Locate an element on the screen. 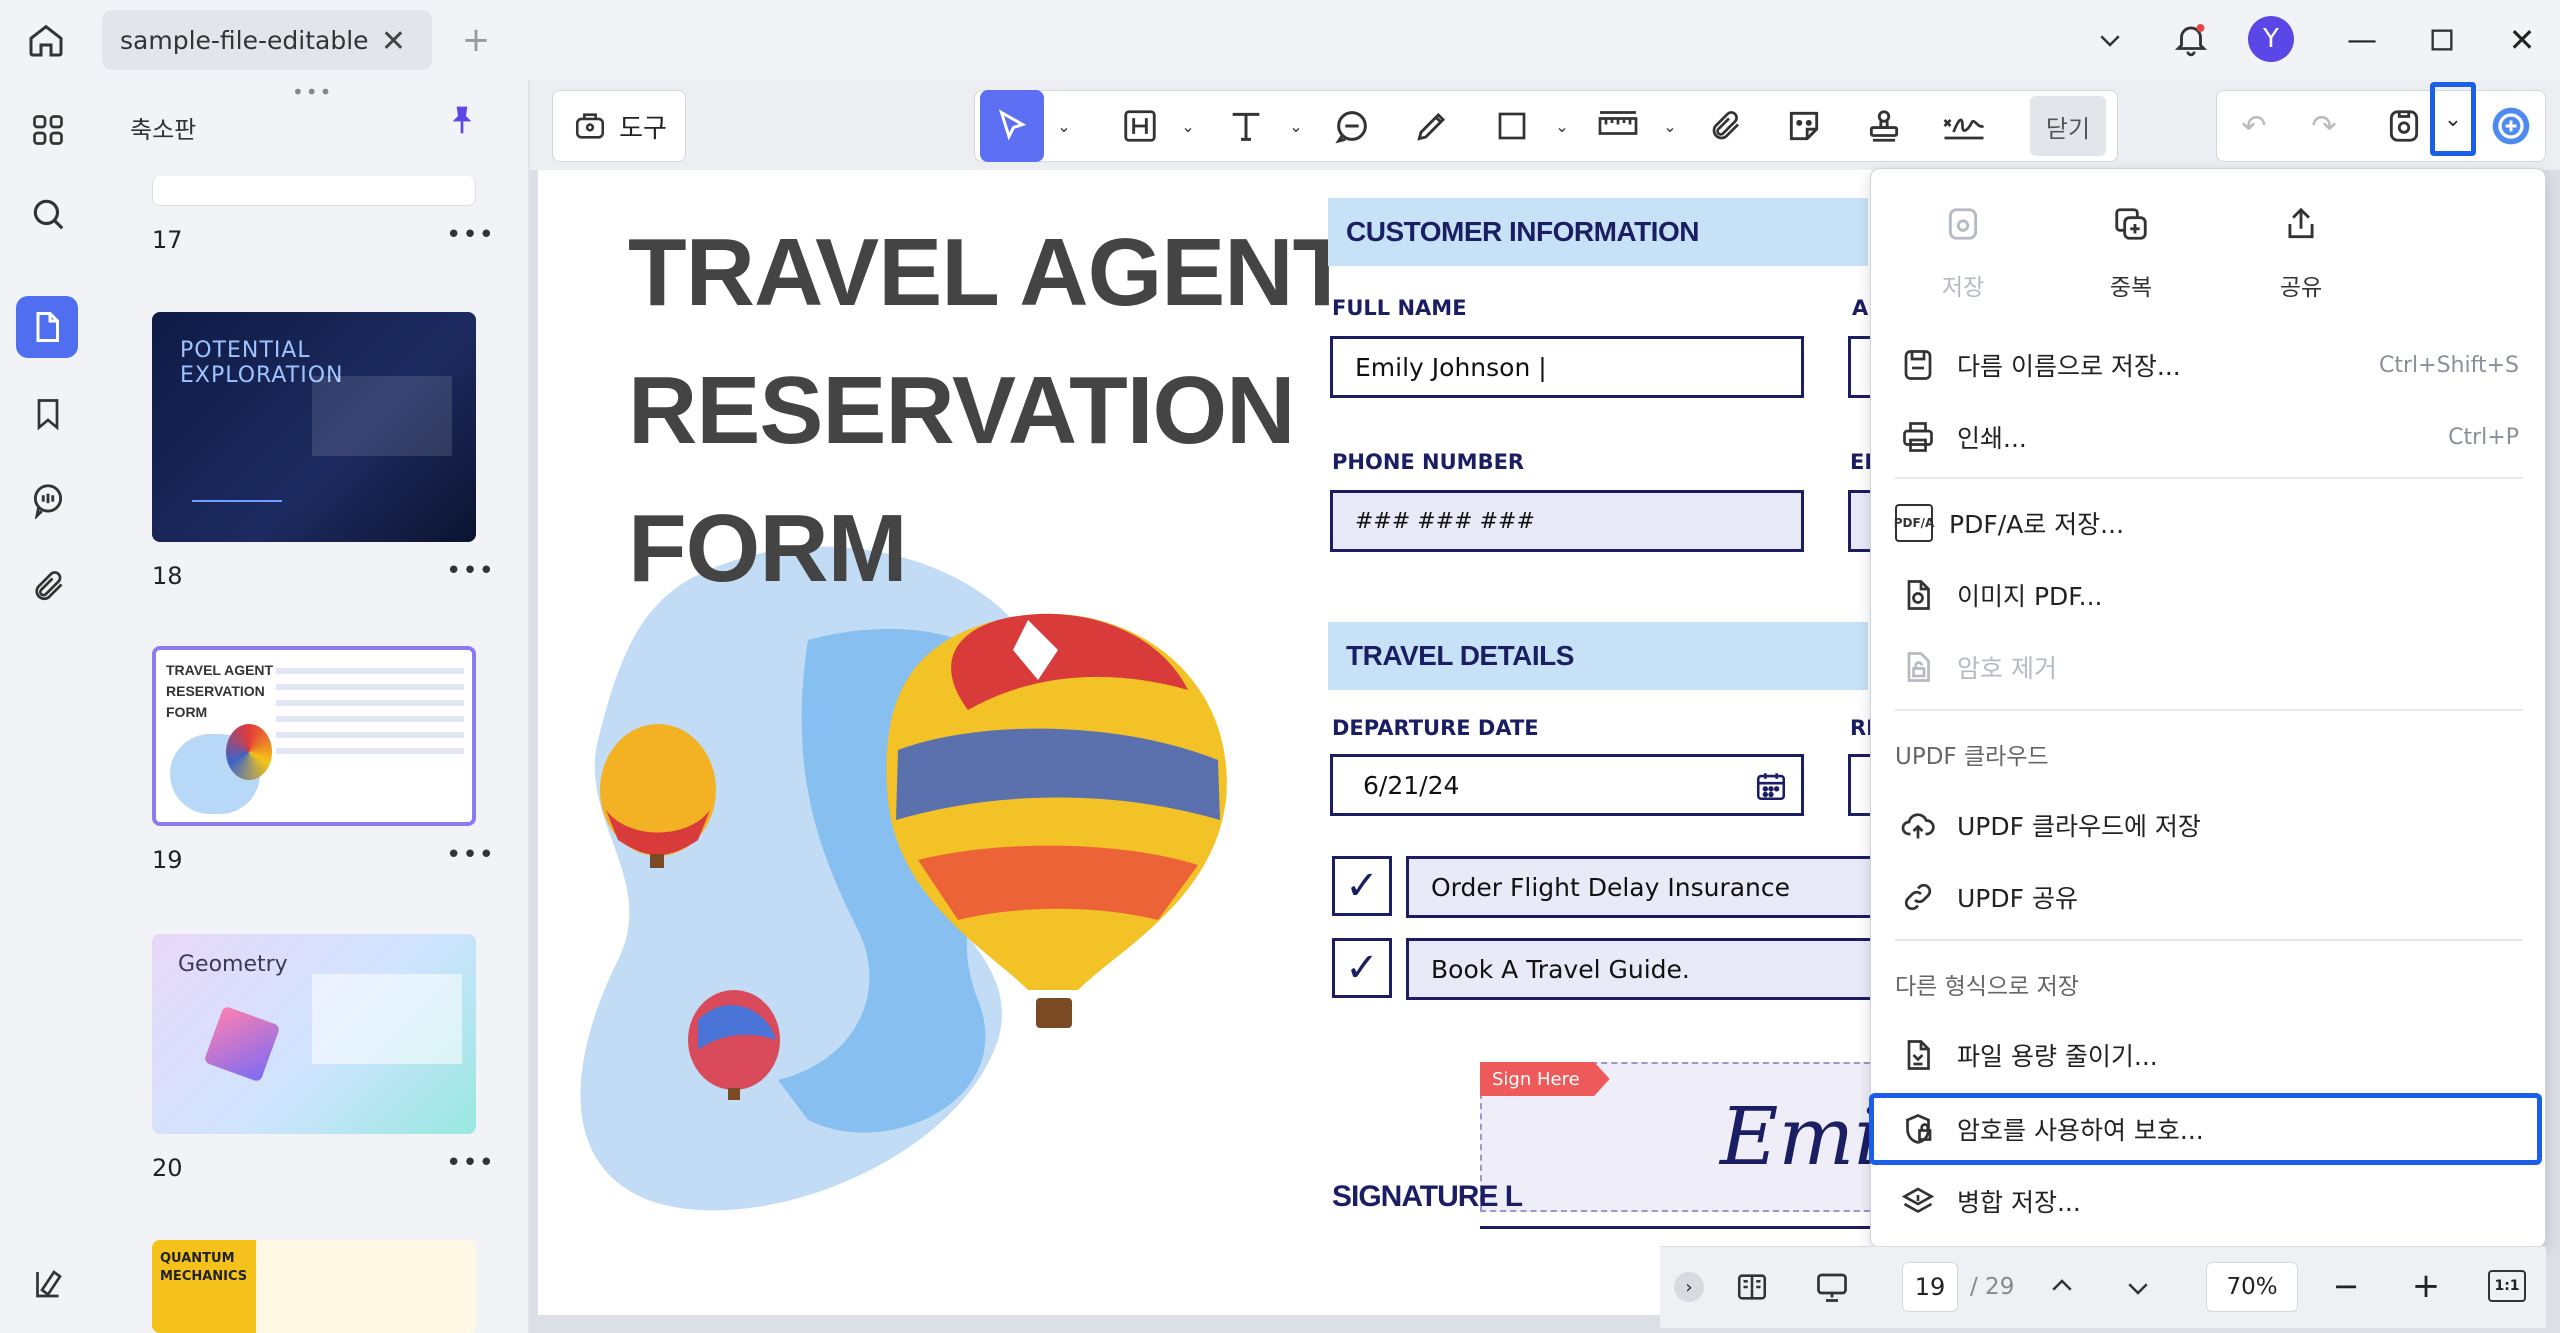 Image resolution: width=2560 pixels, height=1333 pixels. attachment-icon is located at coordinates (48, 586).